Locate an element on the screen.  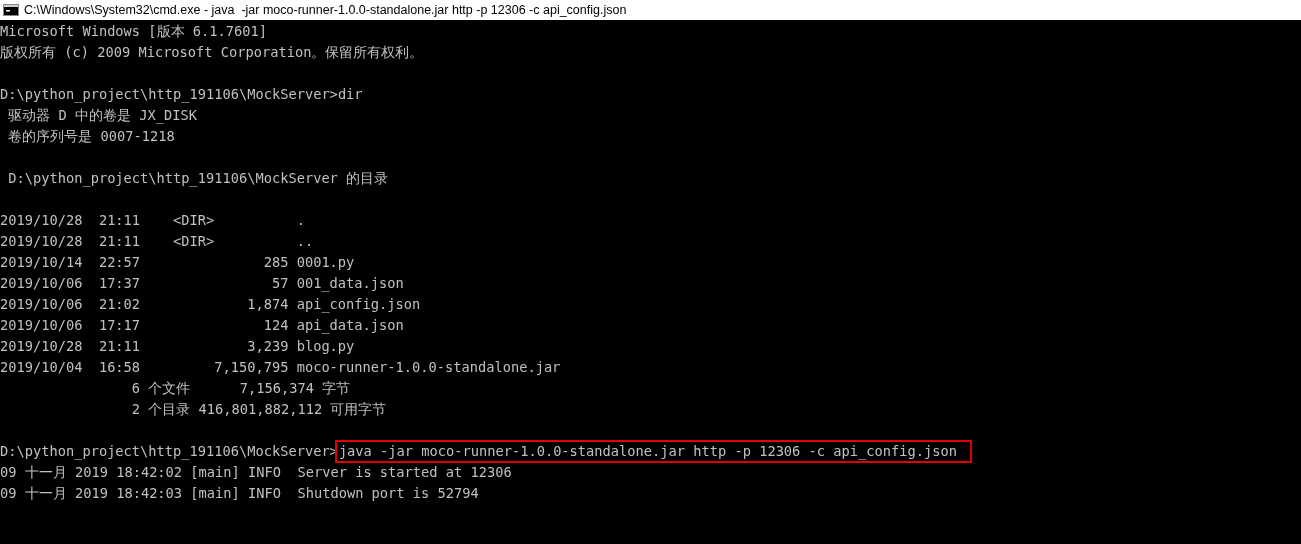
console-line: 2019/10/06 17:37 57 001_data.json is located at coordinates (202, 284).